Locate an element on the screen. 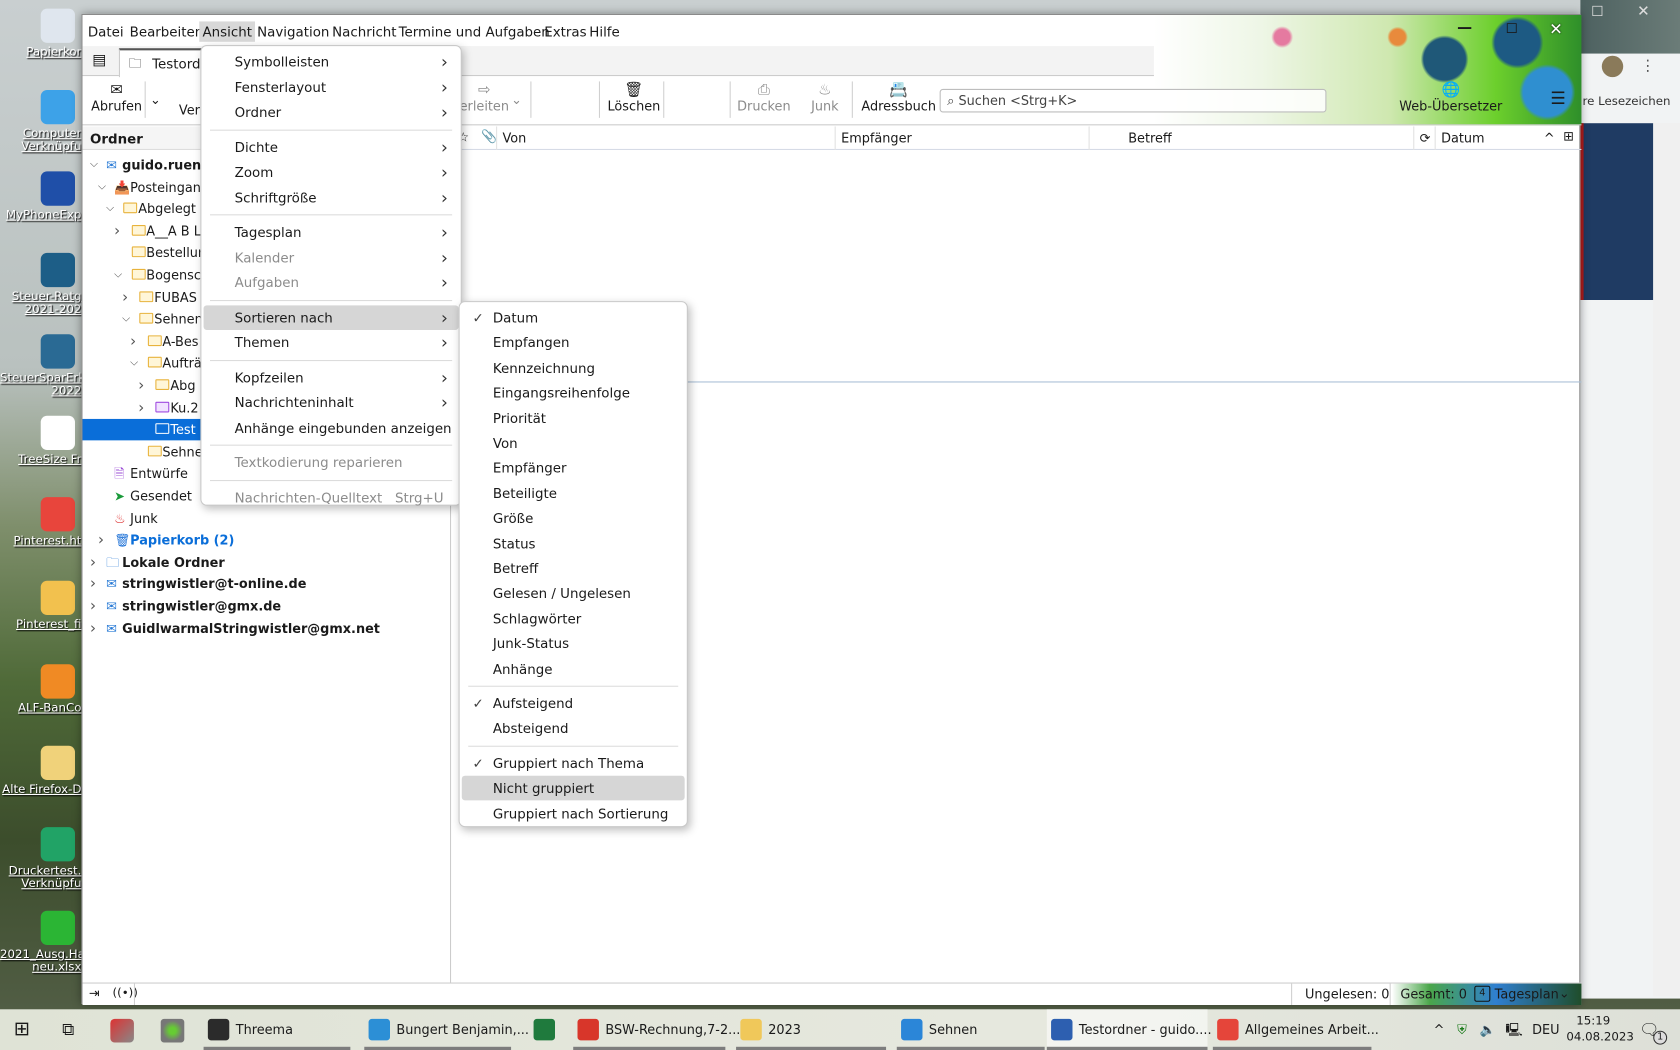 Image resolution: width=1680 pixels, height=1050 pixels. write-button: Ver is located at coordinates (189, 110).